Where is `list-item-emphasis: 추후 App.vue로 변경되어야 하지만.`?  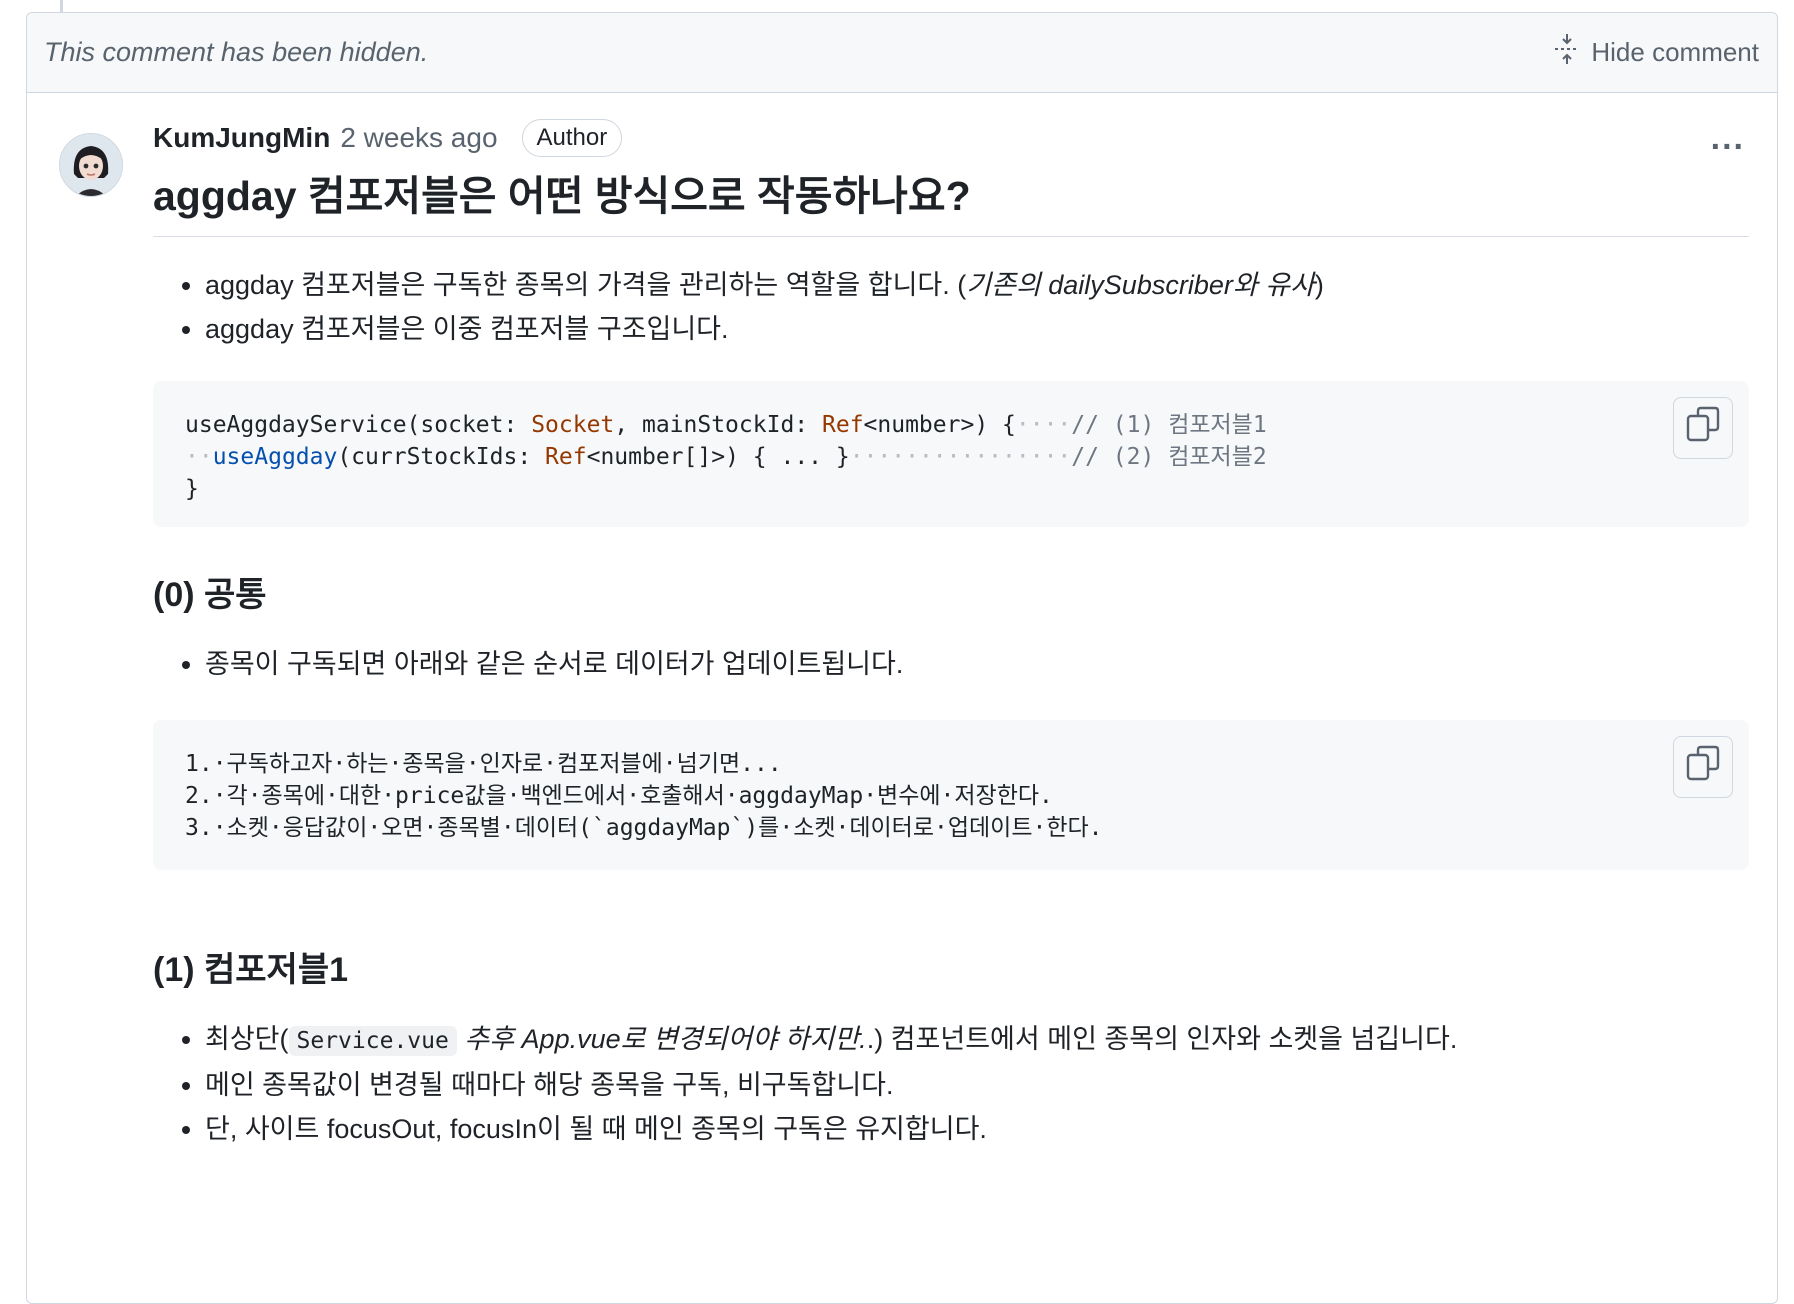
list-item-emphasis: 추후 App.vue로 변경되어야 하지만. is located at coordinates (665, 1039).